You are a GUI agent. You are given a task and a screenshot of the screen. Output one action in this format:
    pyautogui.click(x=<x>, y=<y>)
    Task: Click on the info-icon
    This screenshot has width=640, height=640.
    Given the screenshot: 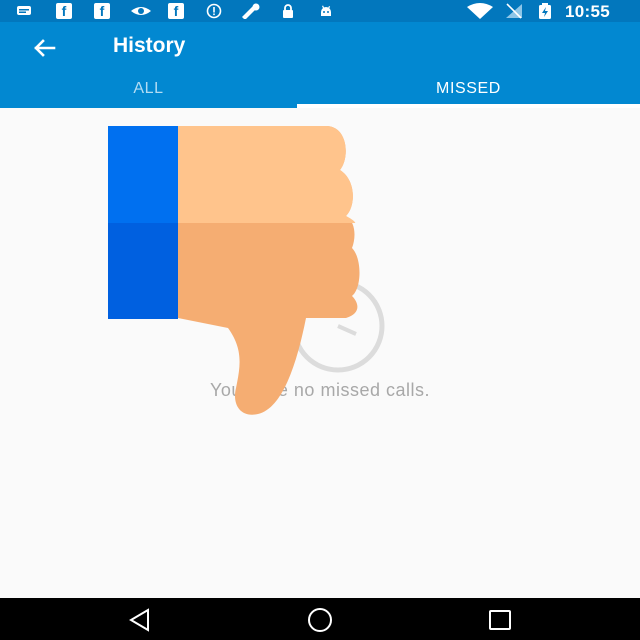 What is the action you would take?
    pyautogui.click(x=214, y=11)
    